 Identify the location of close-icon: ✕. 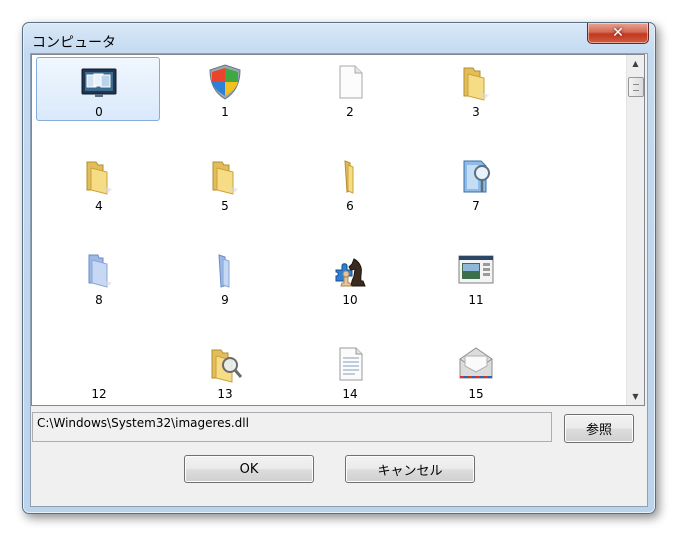
(618, 33).